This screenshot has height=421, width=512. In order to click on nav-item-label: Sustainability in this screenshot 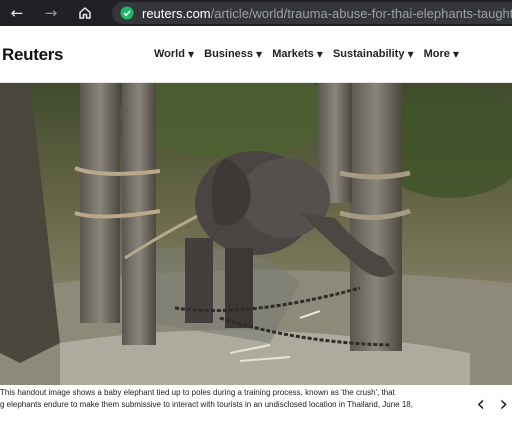, I will do `click(368, 54)`.